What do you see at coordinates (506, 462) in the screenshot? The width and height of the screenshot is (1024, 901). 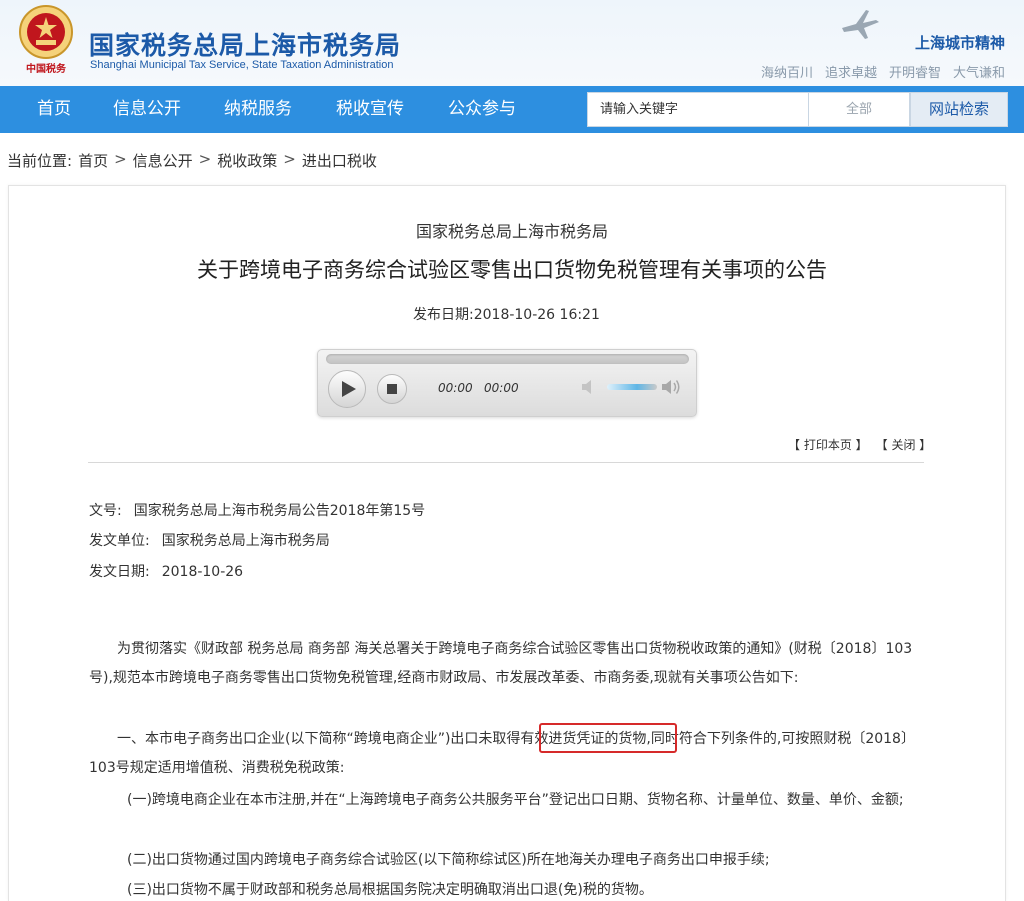 I see `divider` at bounding box center [506, 462].